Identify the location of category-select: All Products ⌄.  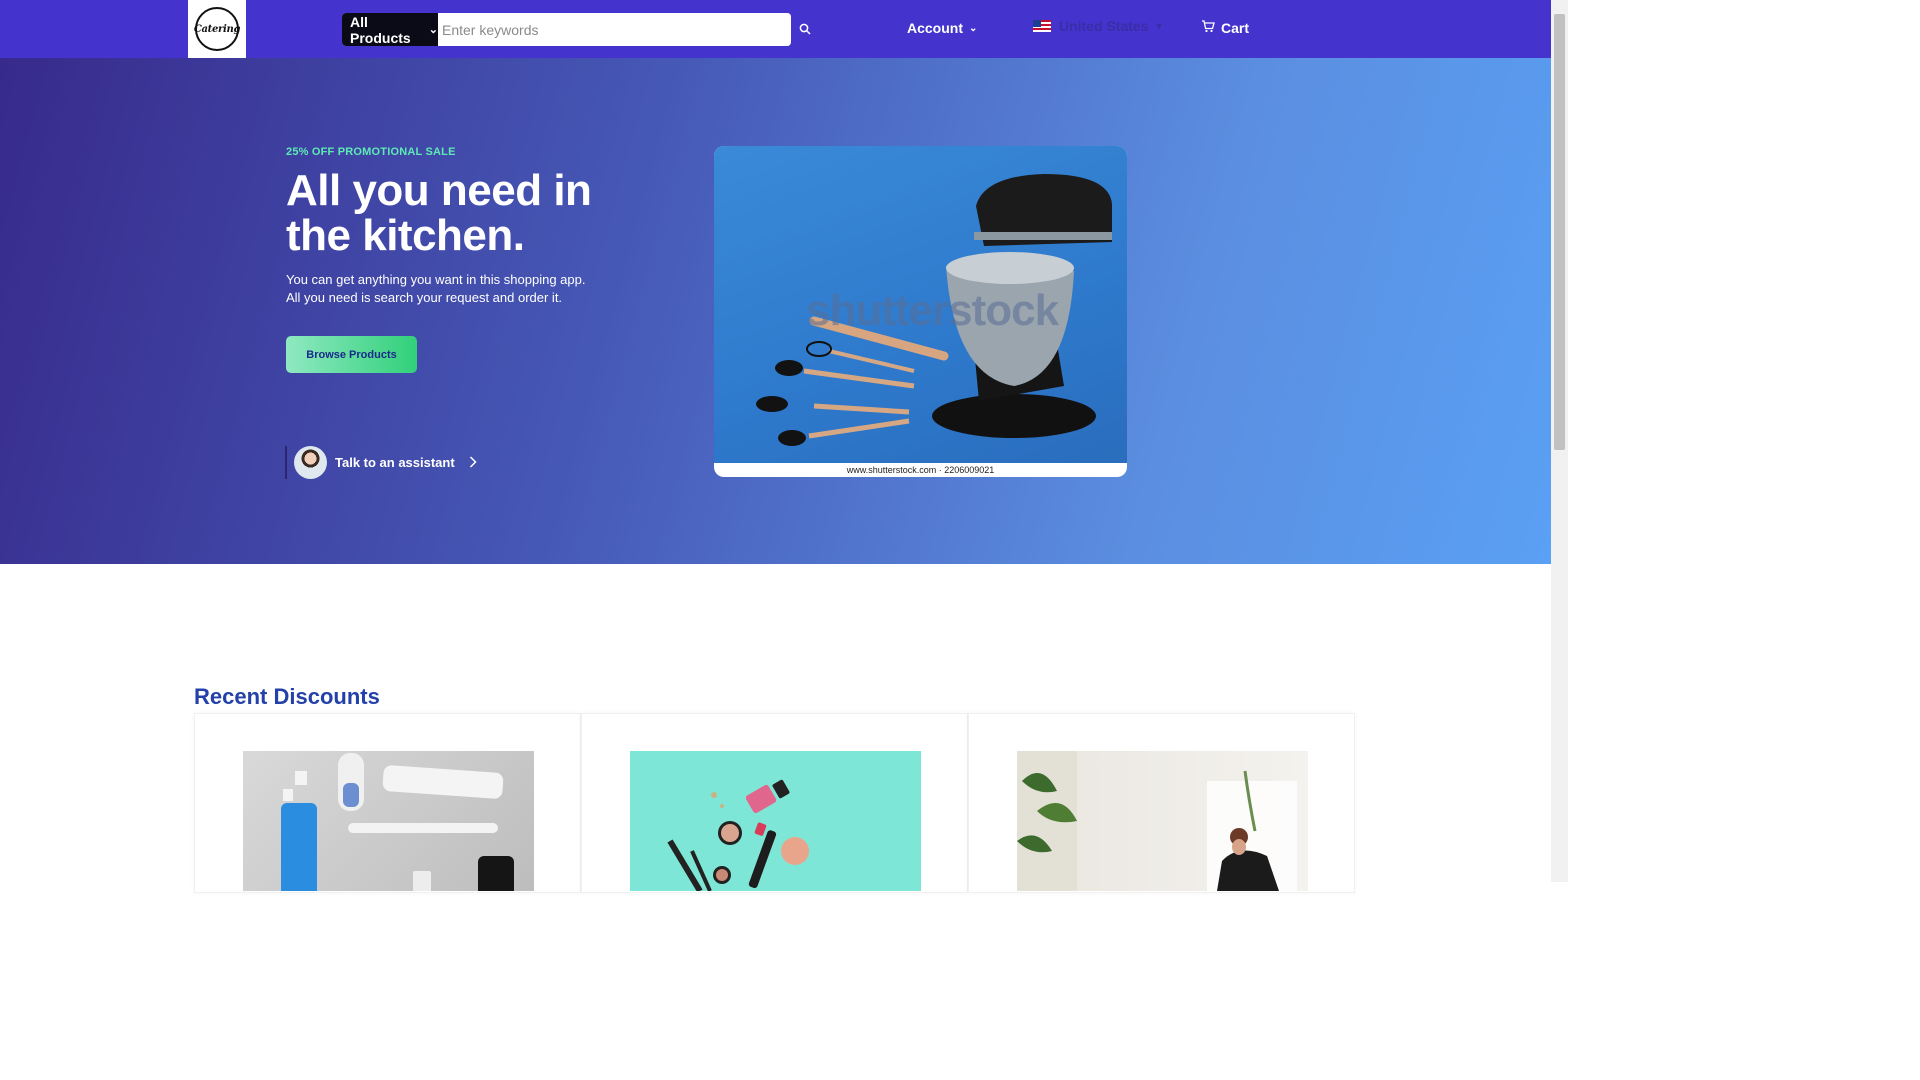
(390, 29).